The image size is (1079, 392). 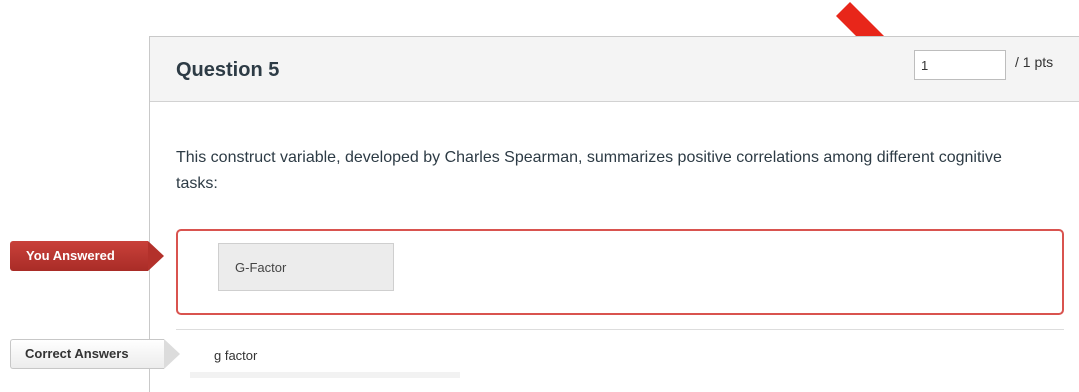 What do you see at coordinates (620, 329) in the screenshot?
I see `answer-divider` at bounding box center [620, 329].